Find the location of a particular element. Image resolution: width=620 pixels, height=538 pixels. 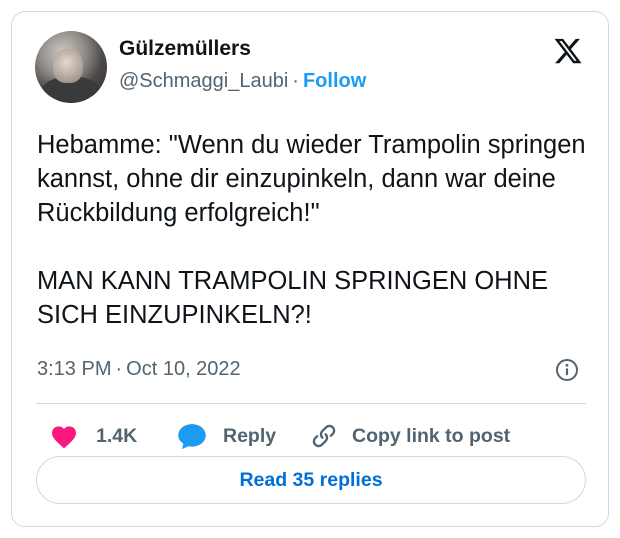

speech-bubble-icon is located at coordinates (192, 437).